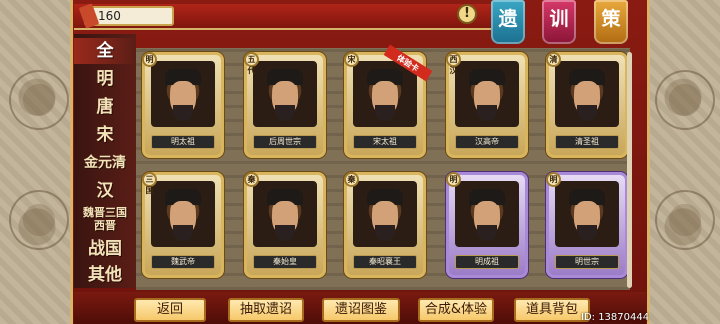 The image size is (720, 324). Describe the element at coordinates (251, 63) in the screenshot. I see `dynasty-badge: 五代` at that location.